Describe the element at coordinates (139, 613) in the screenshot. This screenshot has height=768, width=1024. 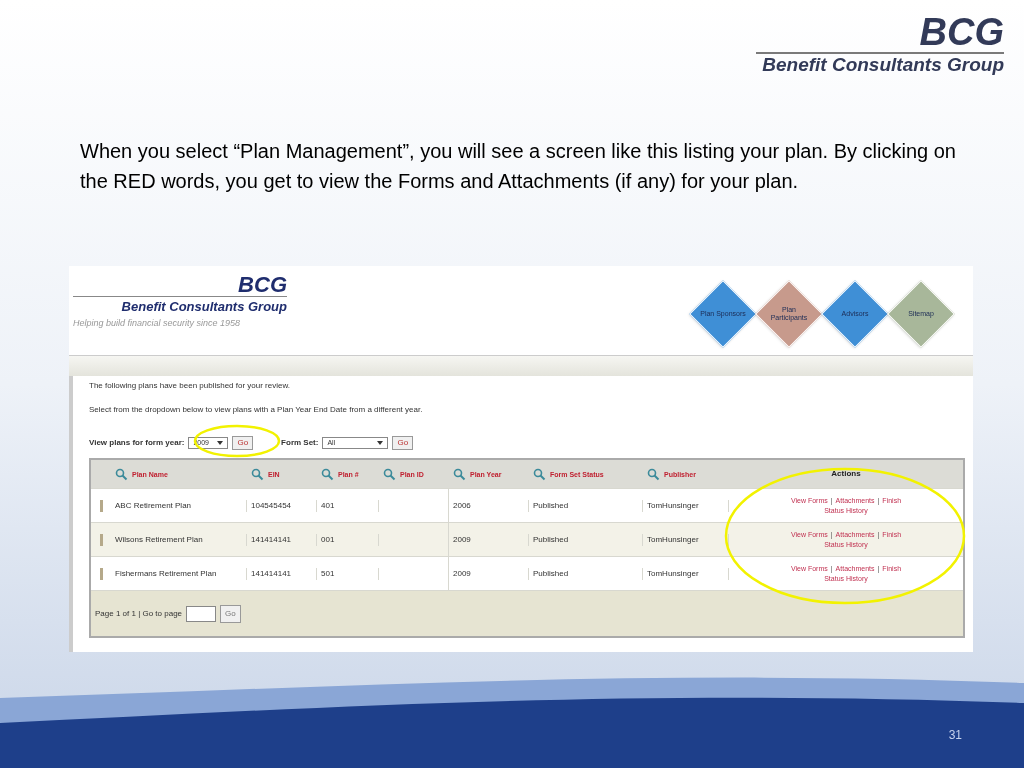
I see `pager-text: Page 1 of 1 | Go to page` at that location.